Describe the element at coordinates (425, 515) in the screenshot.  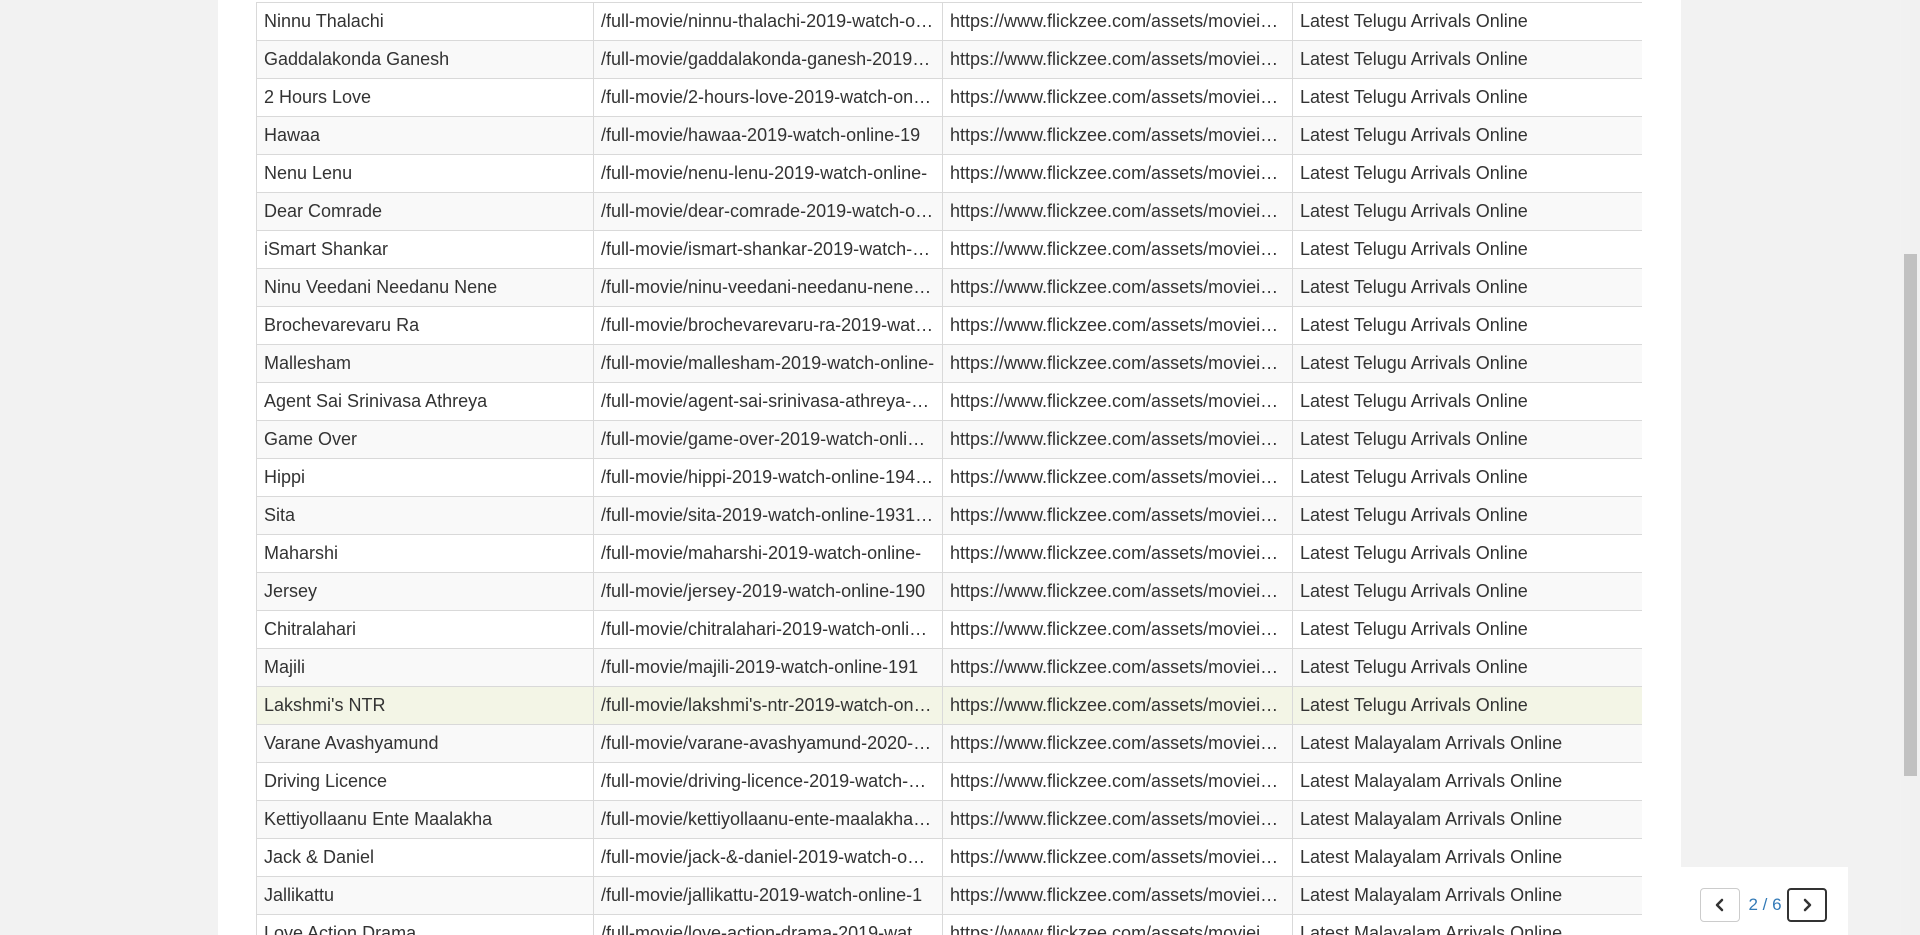
I see `movie-title-cell: Sita` at that location.